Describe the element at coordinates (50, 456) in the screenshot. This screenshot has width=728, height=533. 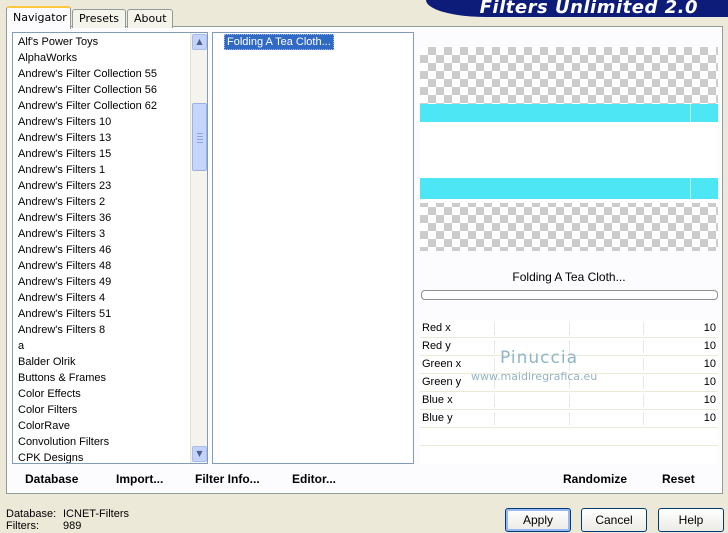
I see `category-item: CPK Designs` at that location.